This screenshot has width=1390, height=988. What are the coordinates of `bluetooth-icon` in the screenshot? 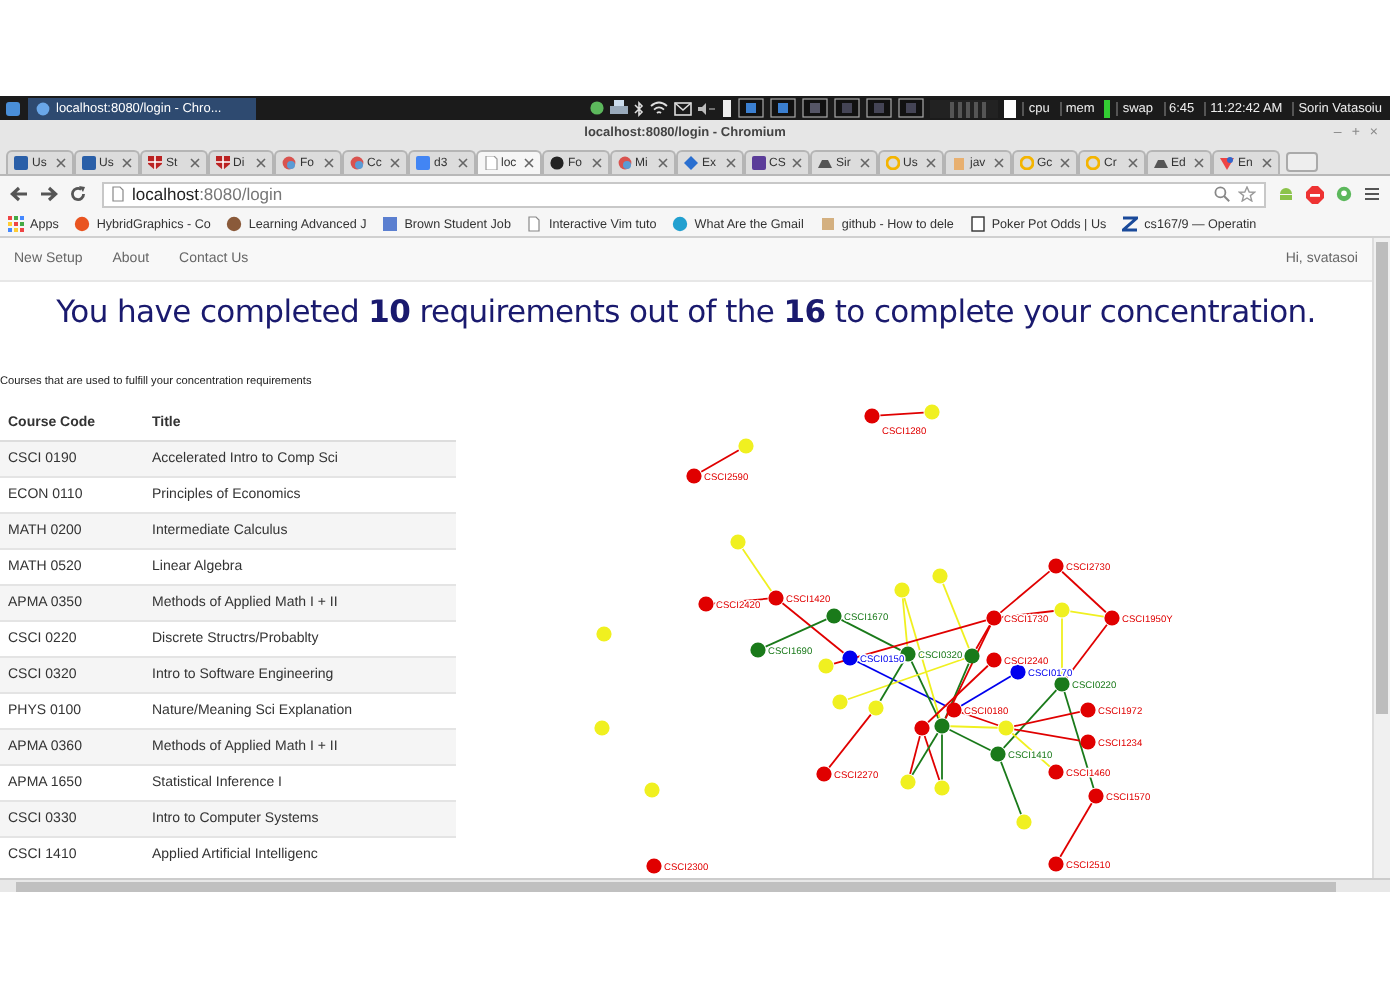 It's located at (639, 108).